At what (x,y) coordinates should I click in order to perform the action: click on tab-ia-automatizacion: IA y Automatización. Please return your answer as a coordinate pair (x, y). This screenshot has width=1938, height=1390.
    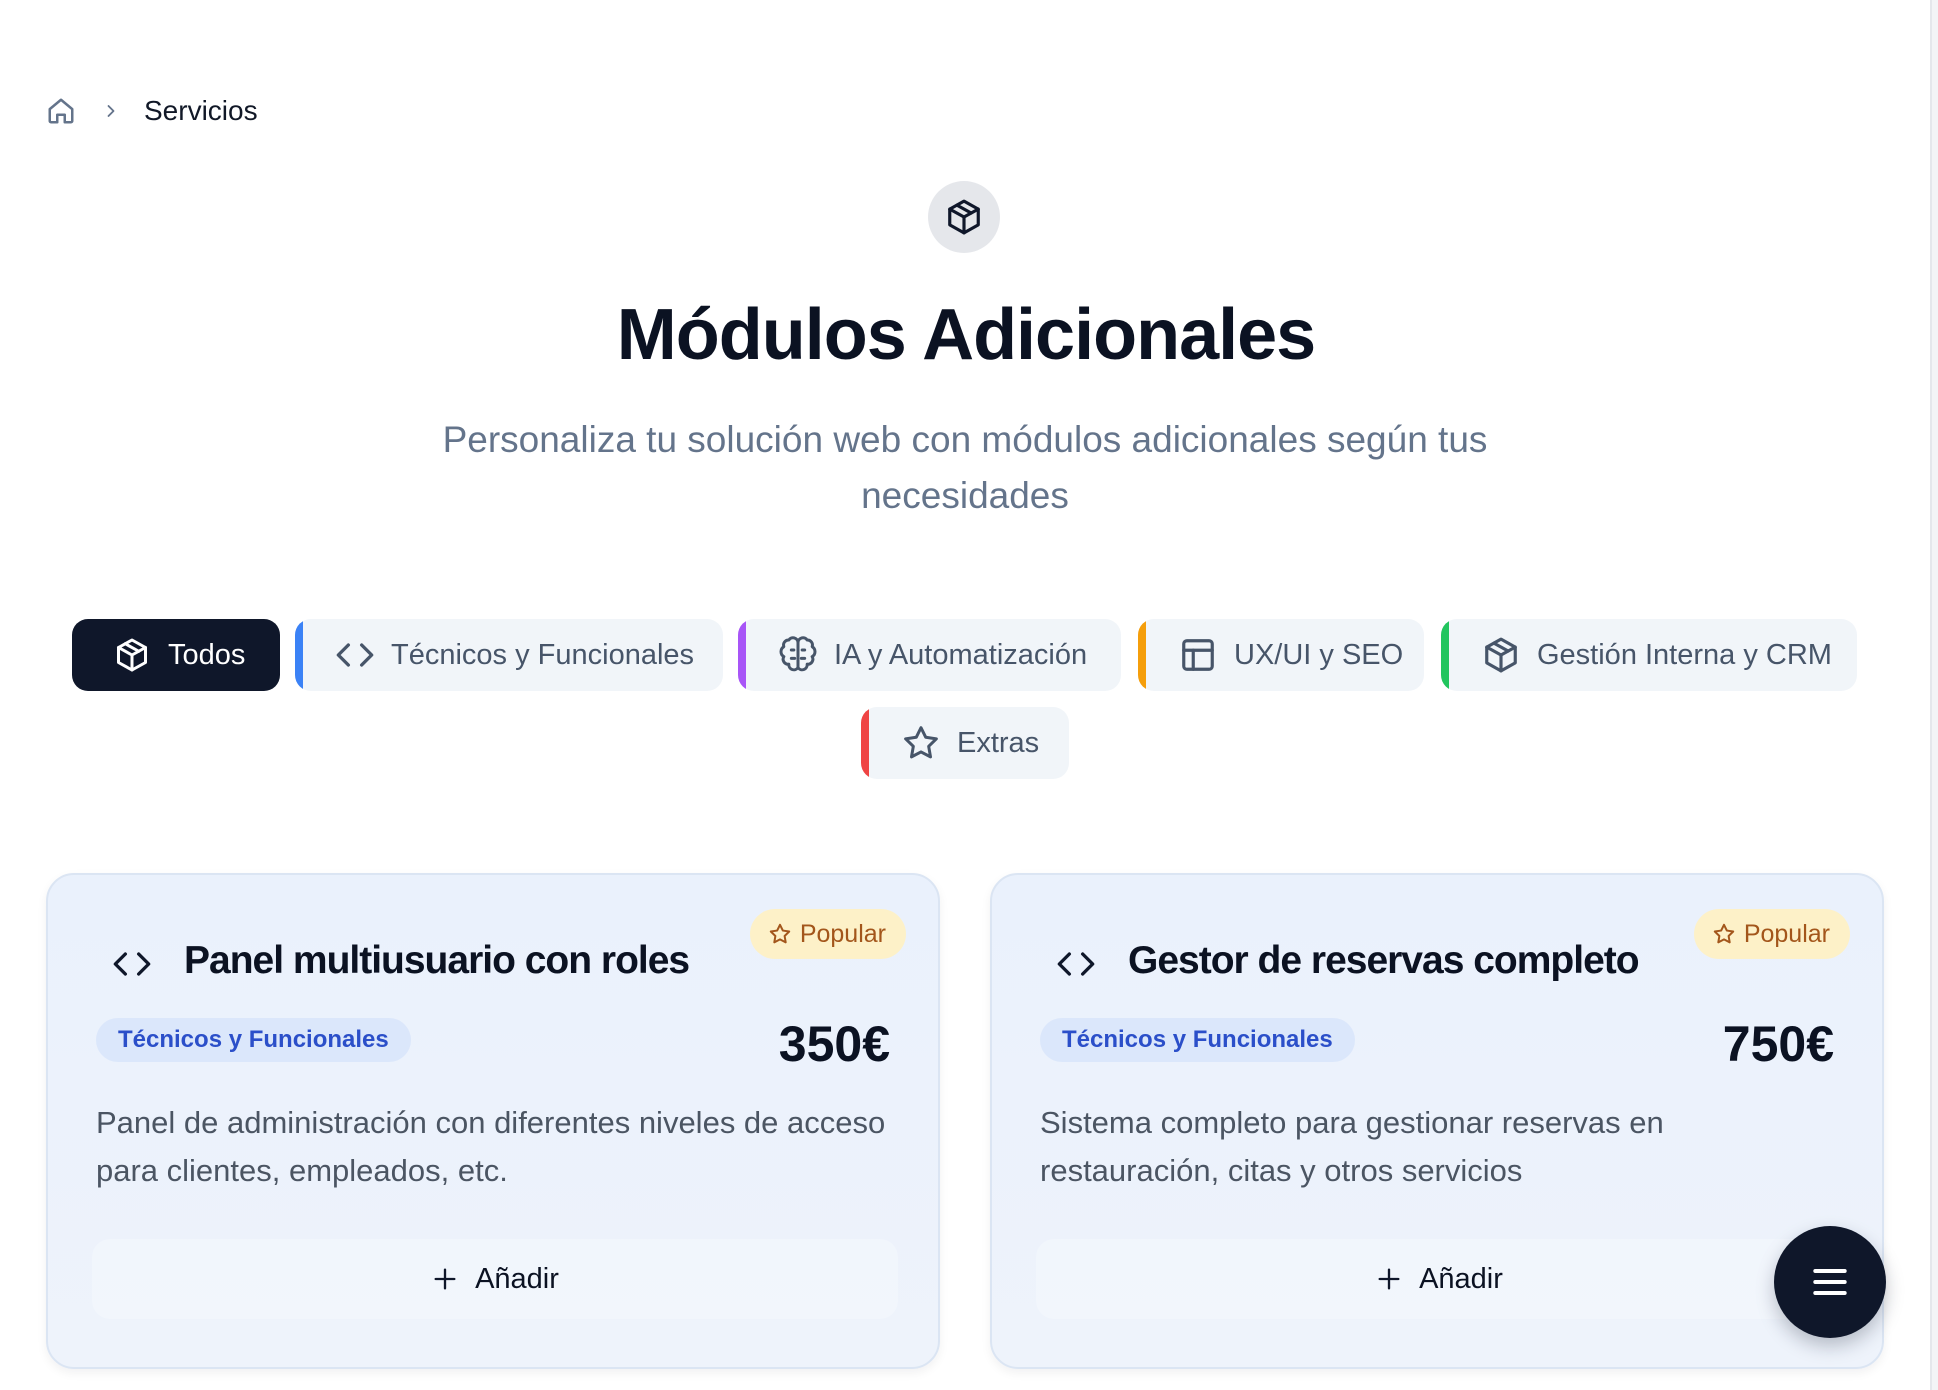
    Looking at the image, I should click on (929, 655).